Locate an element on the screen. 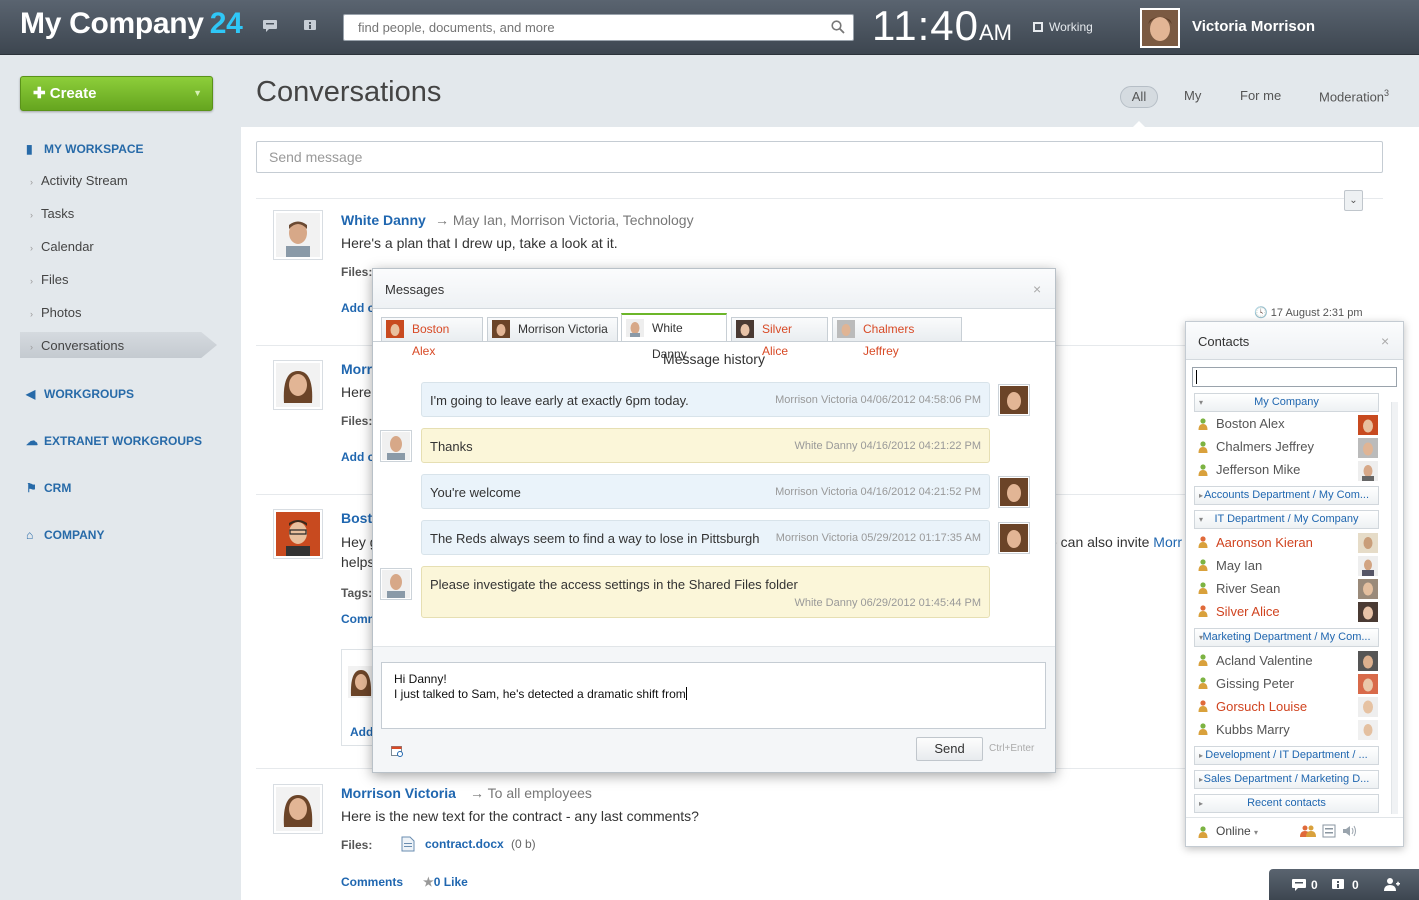 The image size is (1419, 900). sidebar-item-conversations: › Conversations is located at coordinates (77, 345).